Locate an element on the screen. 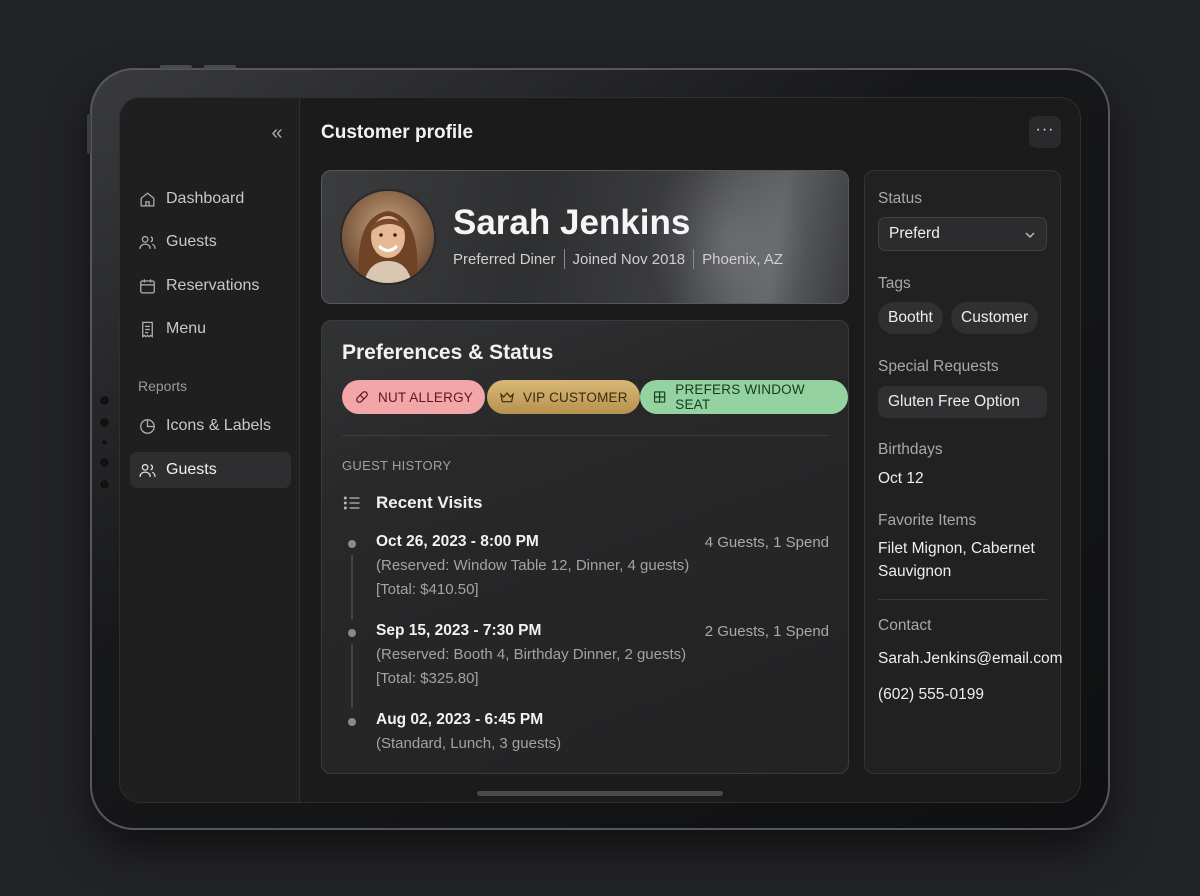  contact-email: Sarah.Jenkins@email.com is located at coordinates (970, 658).